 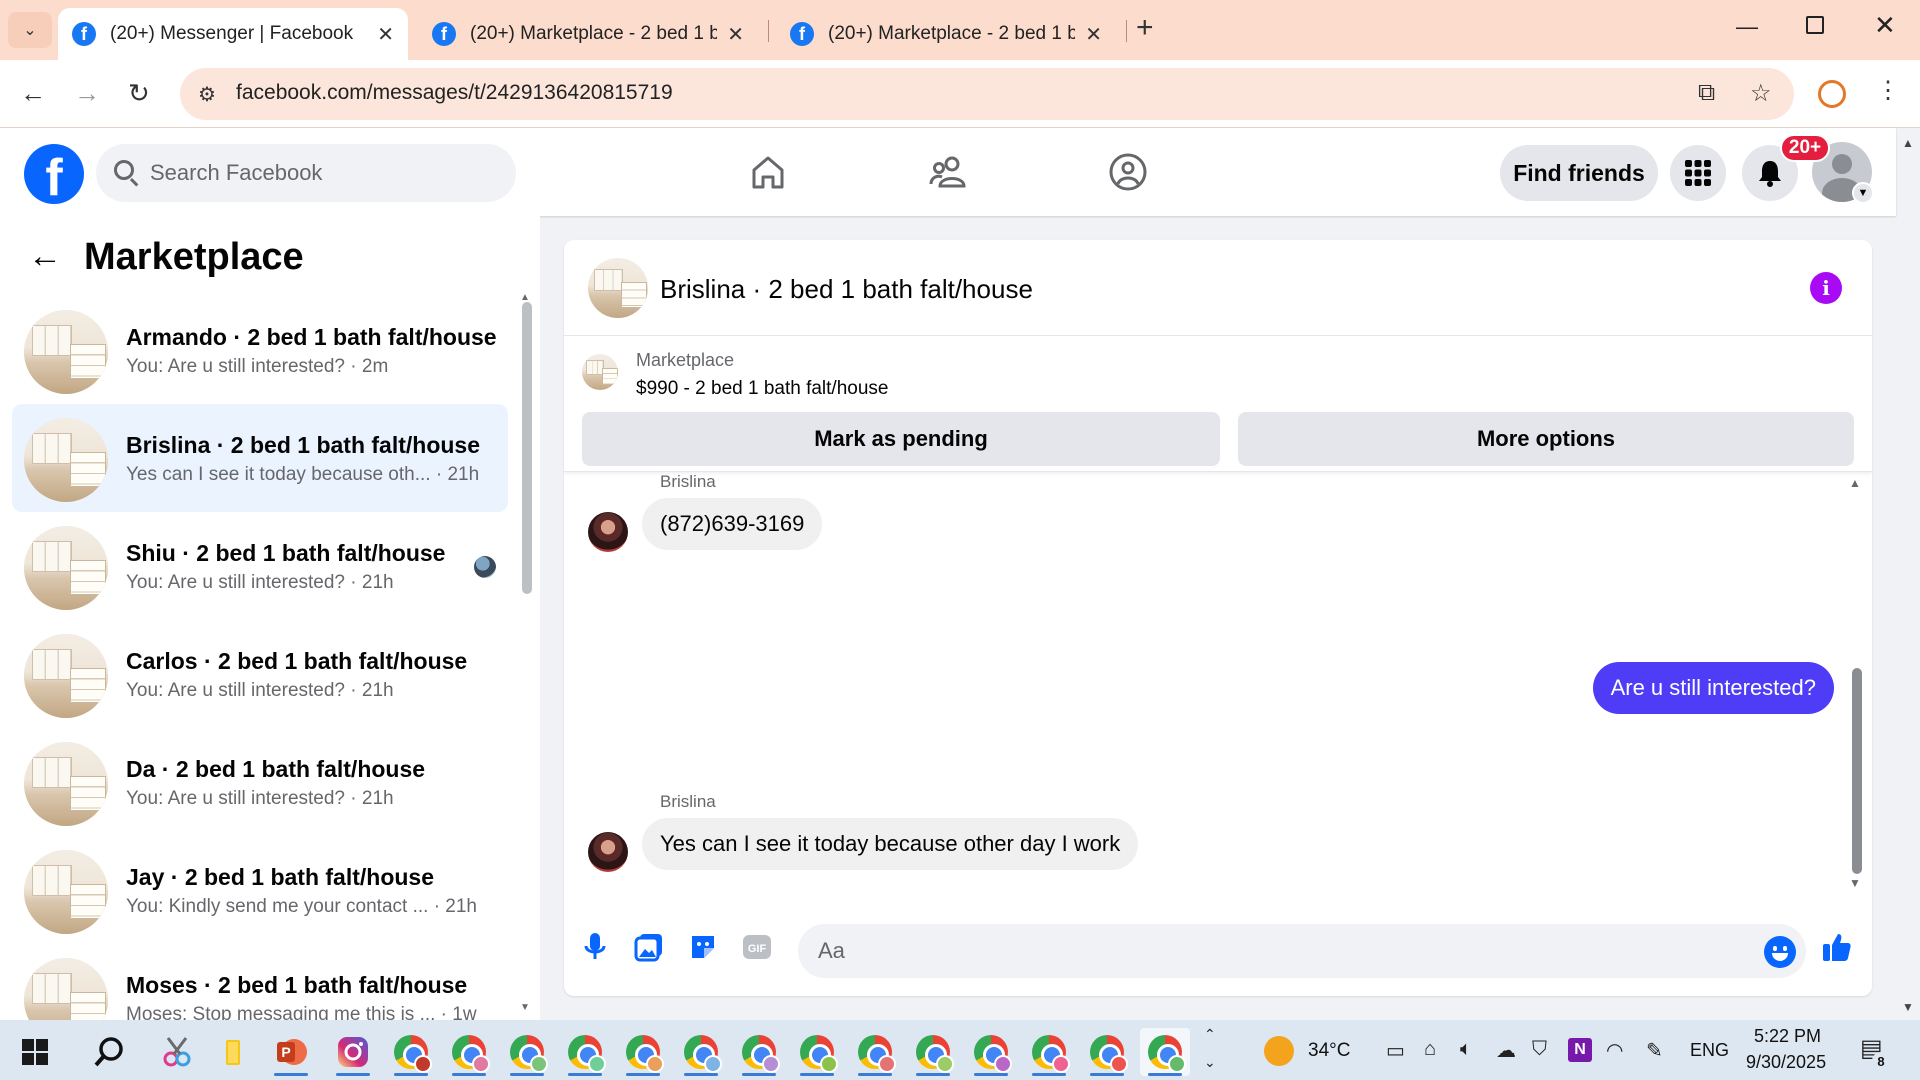 I want to click on tab-messenger: f (20+) Messenger | Facebook ✕, so click(x=233, y=34).